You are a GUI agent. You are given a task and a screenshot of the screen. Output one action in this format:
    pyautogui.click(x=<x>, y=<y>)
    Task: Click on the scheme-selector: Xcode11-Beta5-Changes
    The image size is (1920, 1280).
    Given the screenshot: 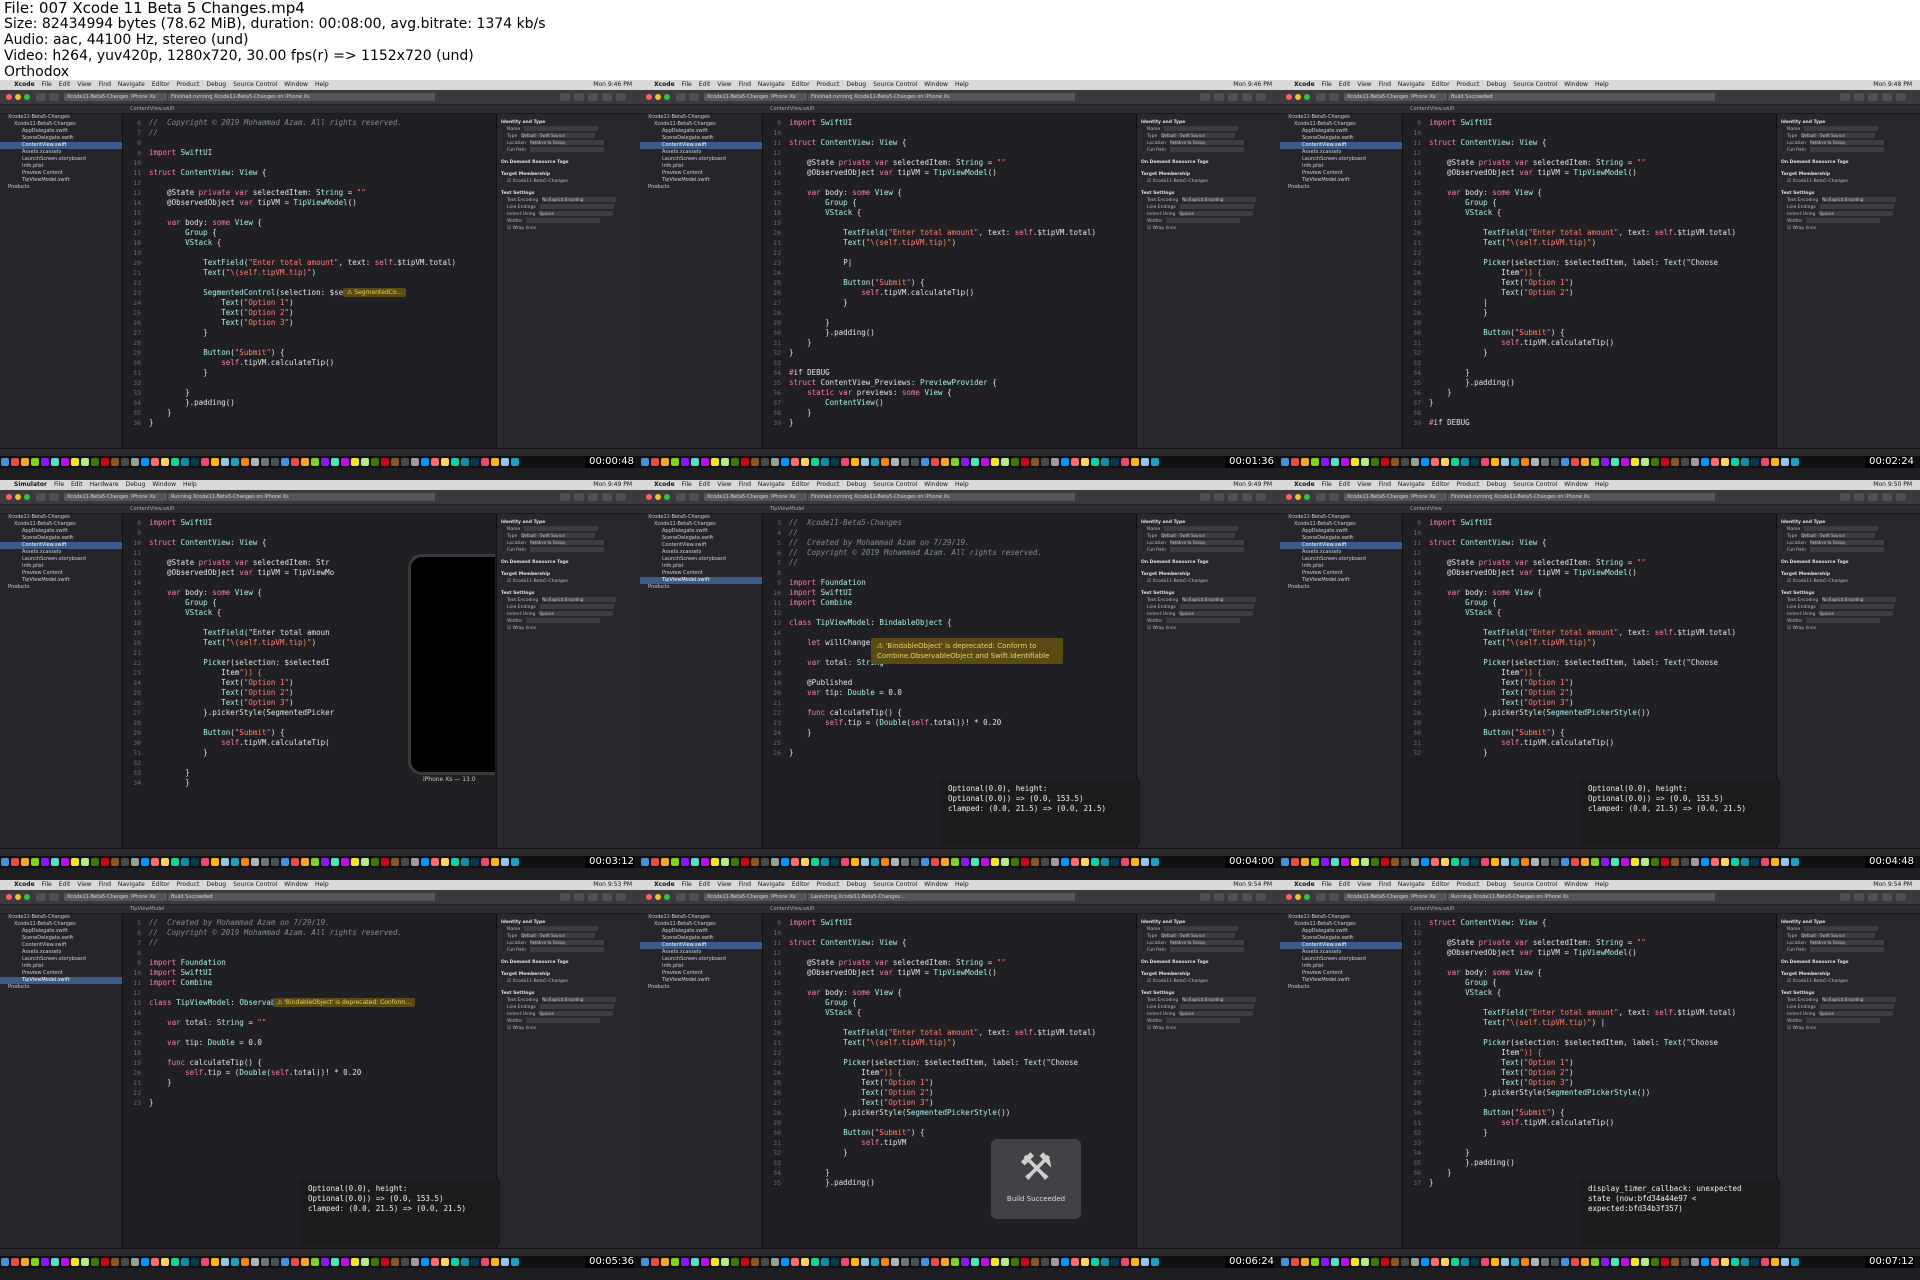 What is the action you would take?
    pyautogui.click(x=96, y=97)
    